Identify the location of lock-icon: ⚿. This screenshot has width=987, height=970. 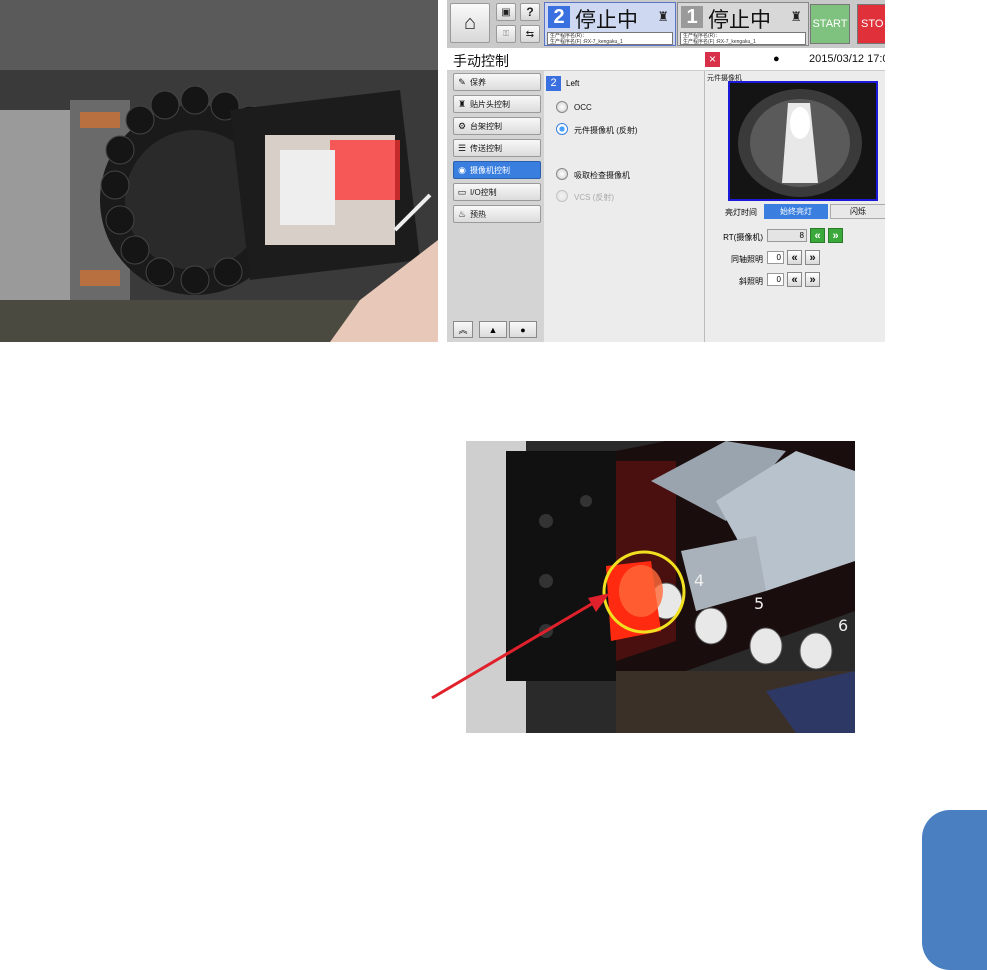
(506, 33).